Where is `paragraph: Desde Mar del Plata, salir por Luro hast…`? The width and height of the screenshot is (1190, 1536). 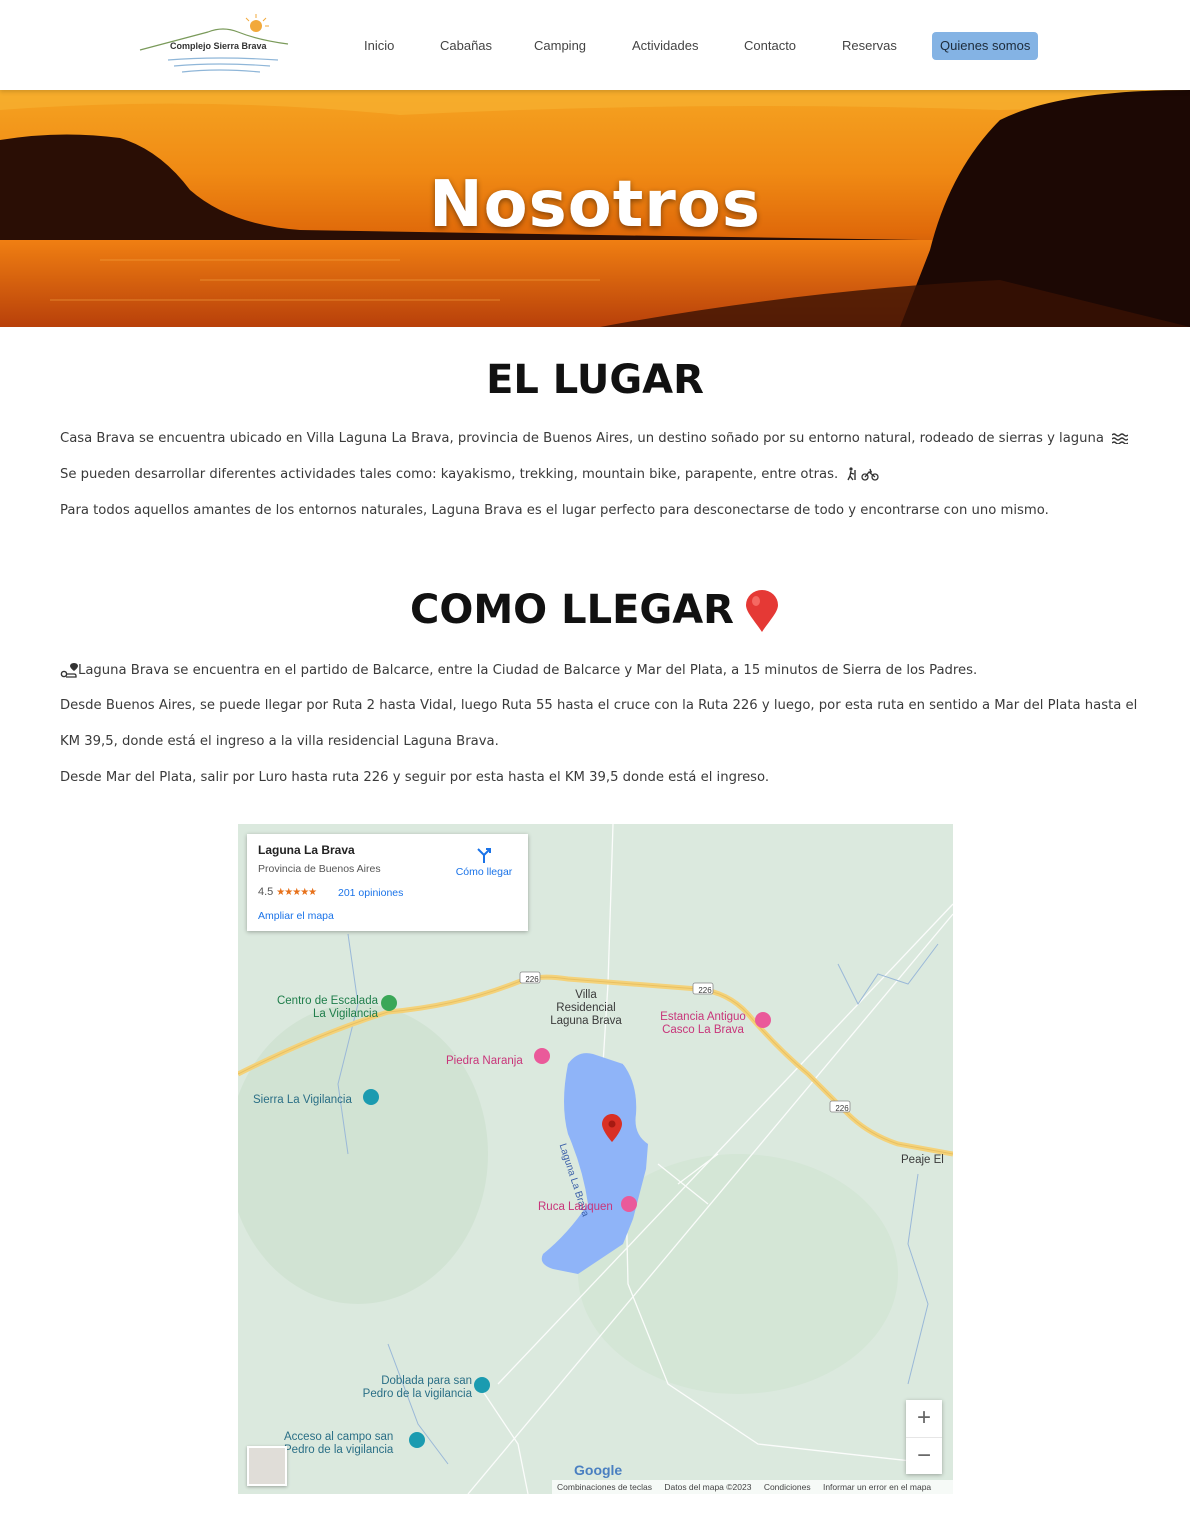 paragraph: Desde Mar del Plata, salir por Luro hast… is located at coordinates (415, 777).